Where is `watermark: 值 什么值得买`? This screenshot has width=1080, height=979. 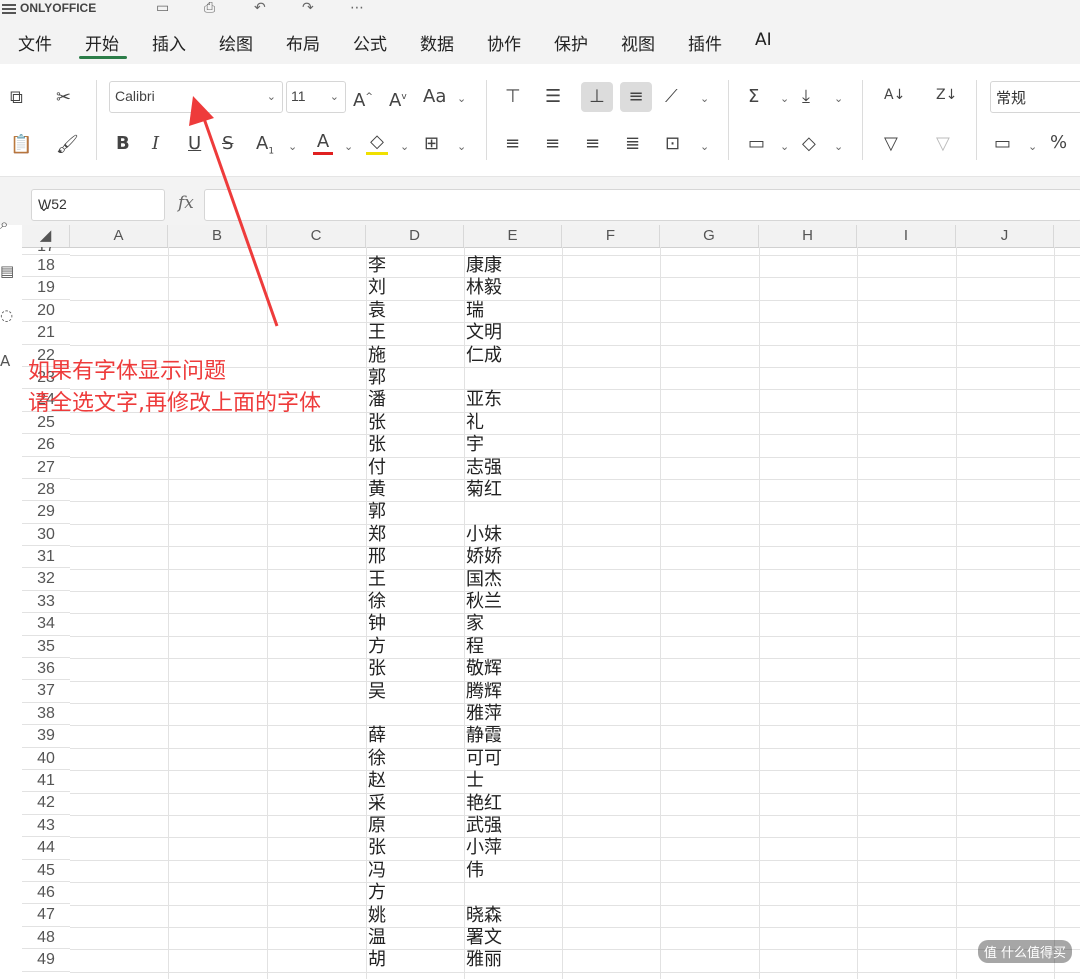
watermark: 值 什么值得买 is located at coordinates (1024, 951).